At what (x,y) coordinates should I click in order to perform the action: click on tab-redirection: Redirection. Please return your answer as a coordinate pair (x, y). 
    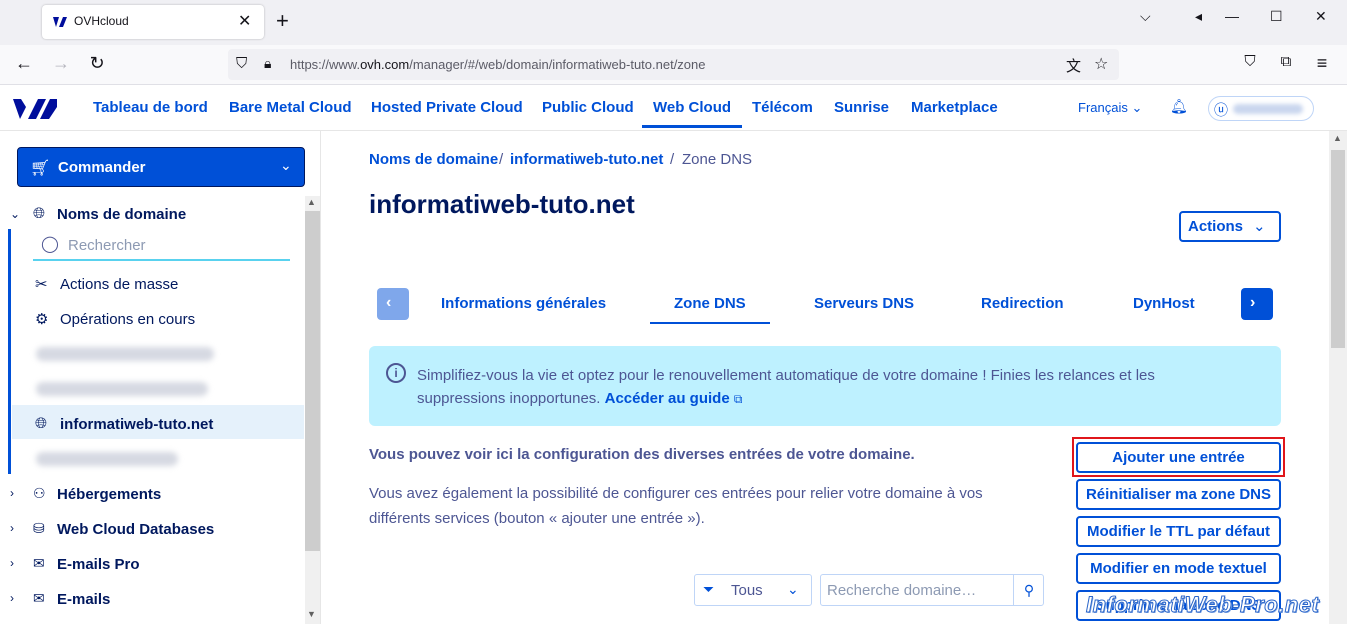
    Looking at the image, I should click on (1022, 303).